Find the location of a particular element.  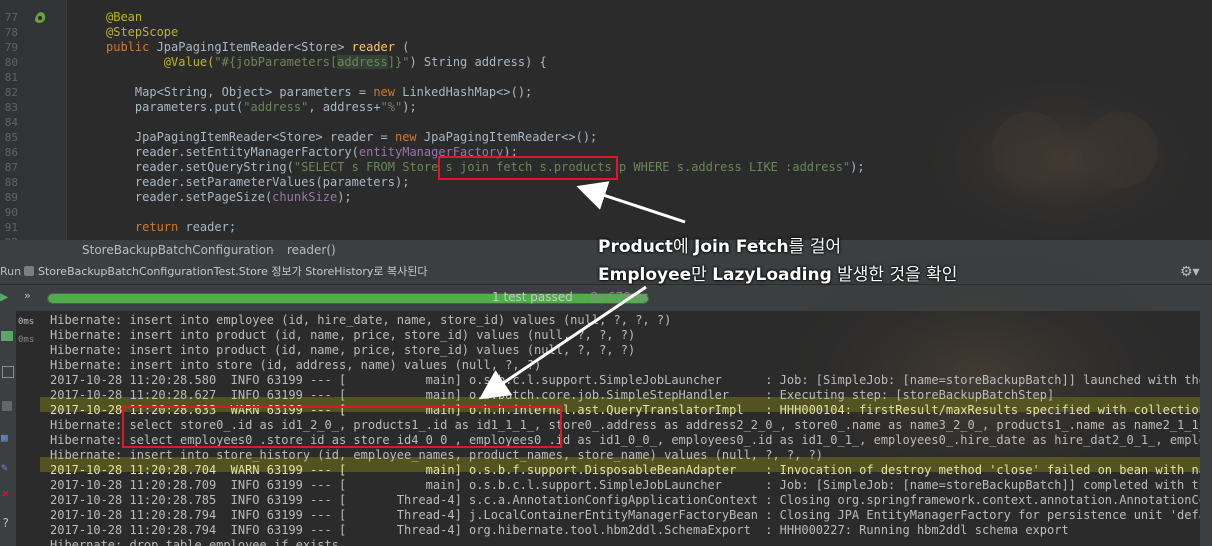

code-token: ) String address) { is located at coordinates (478, 62).